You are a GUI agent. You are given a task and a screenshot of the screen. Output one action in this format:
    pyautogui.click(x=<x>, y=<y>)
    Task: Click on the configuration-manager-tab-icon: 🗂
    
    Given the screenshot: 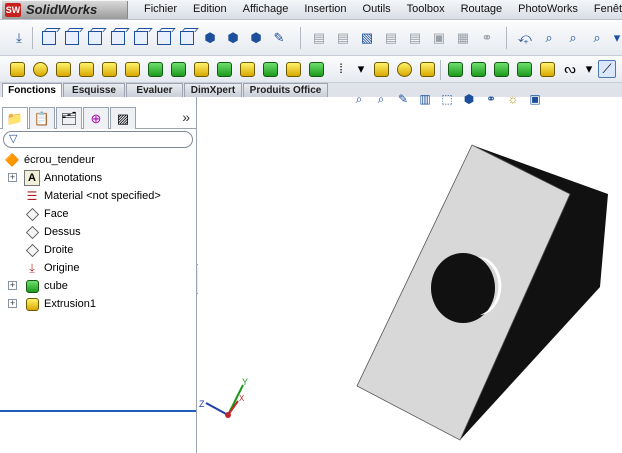 What is the action you would take?
    pyautogui.click(x=69, y=118)
    